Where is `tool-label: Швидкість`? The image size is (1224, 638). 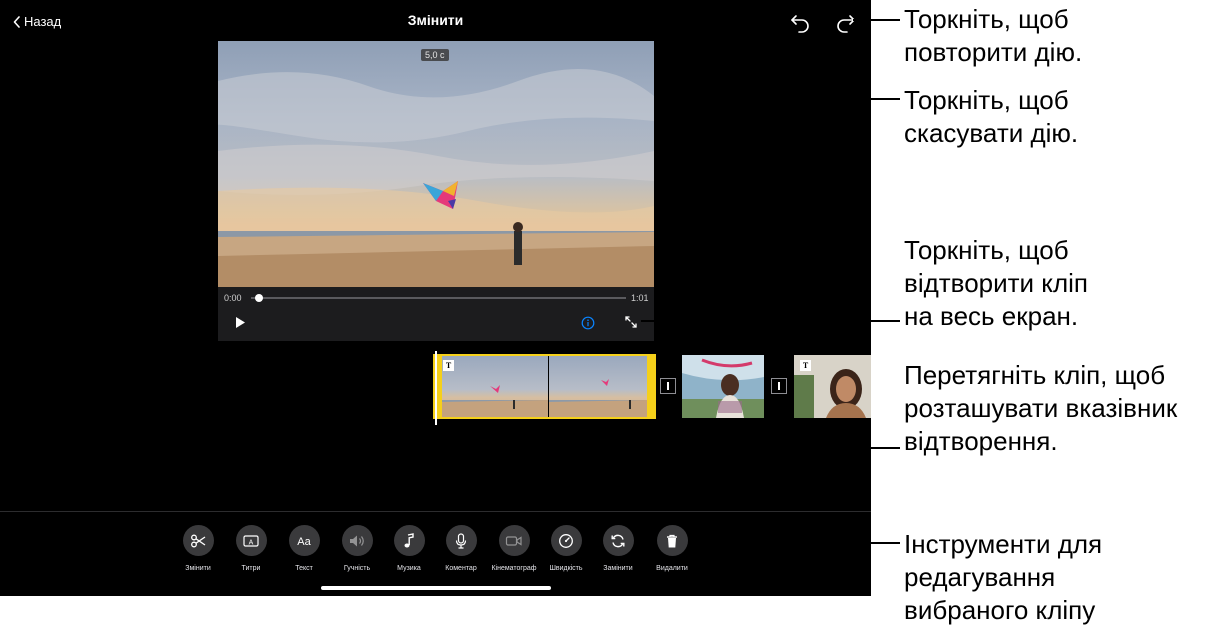
tool-label: Швидкість is located at coordinates (566, 568).